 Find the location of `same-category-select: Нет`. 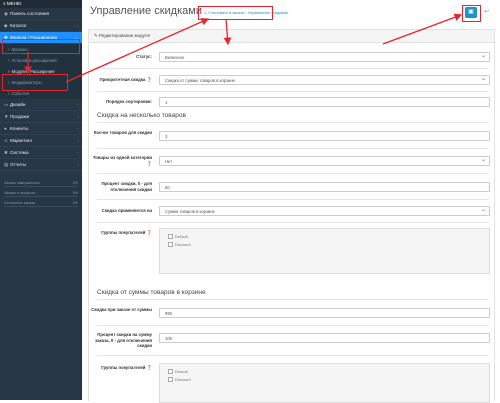

same-category-select: Нет is located at coordinates (324, 160).